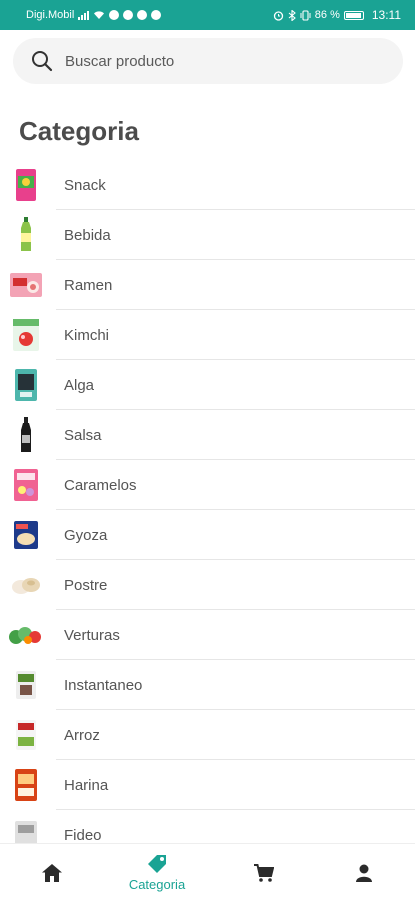  I want to click on drink-bottle-thumbnail, so click(26, 234).